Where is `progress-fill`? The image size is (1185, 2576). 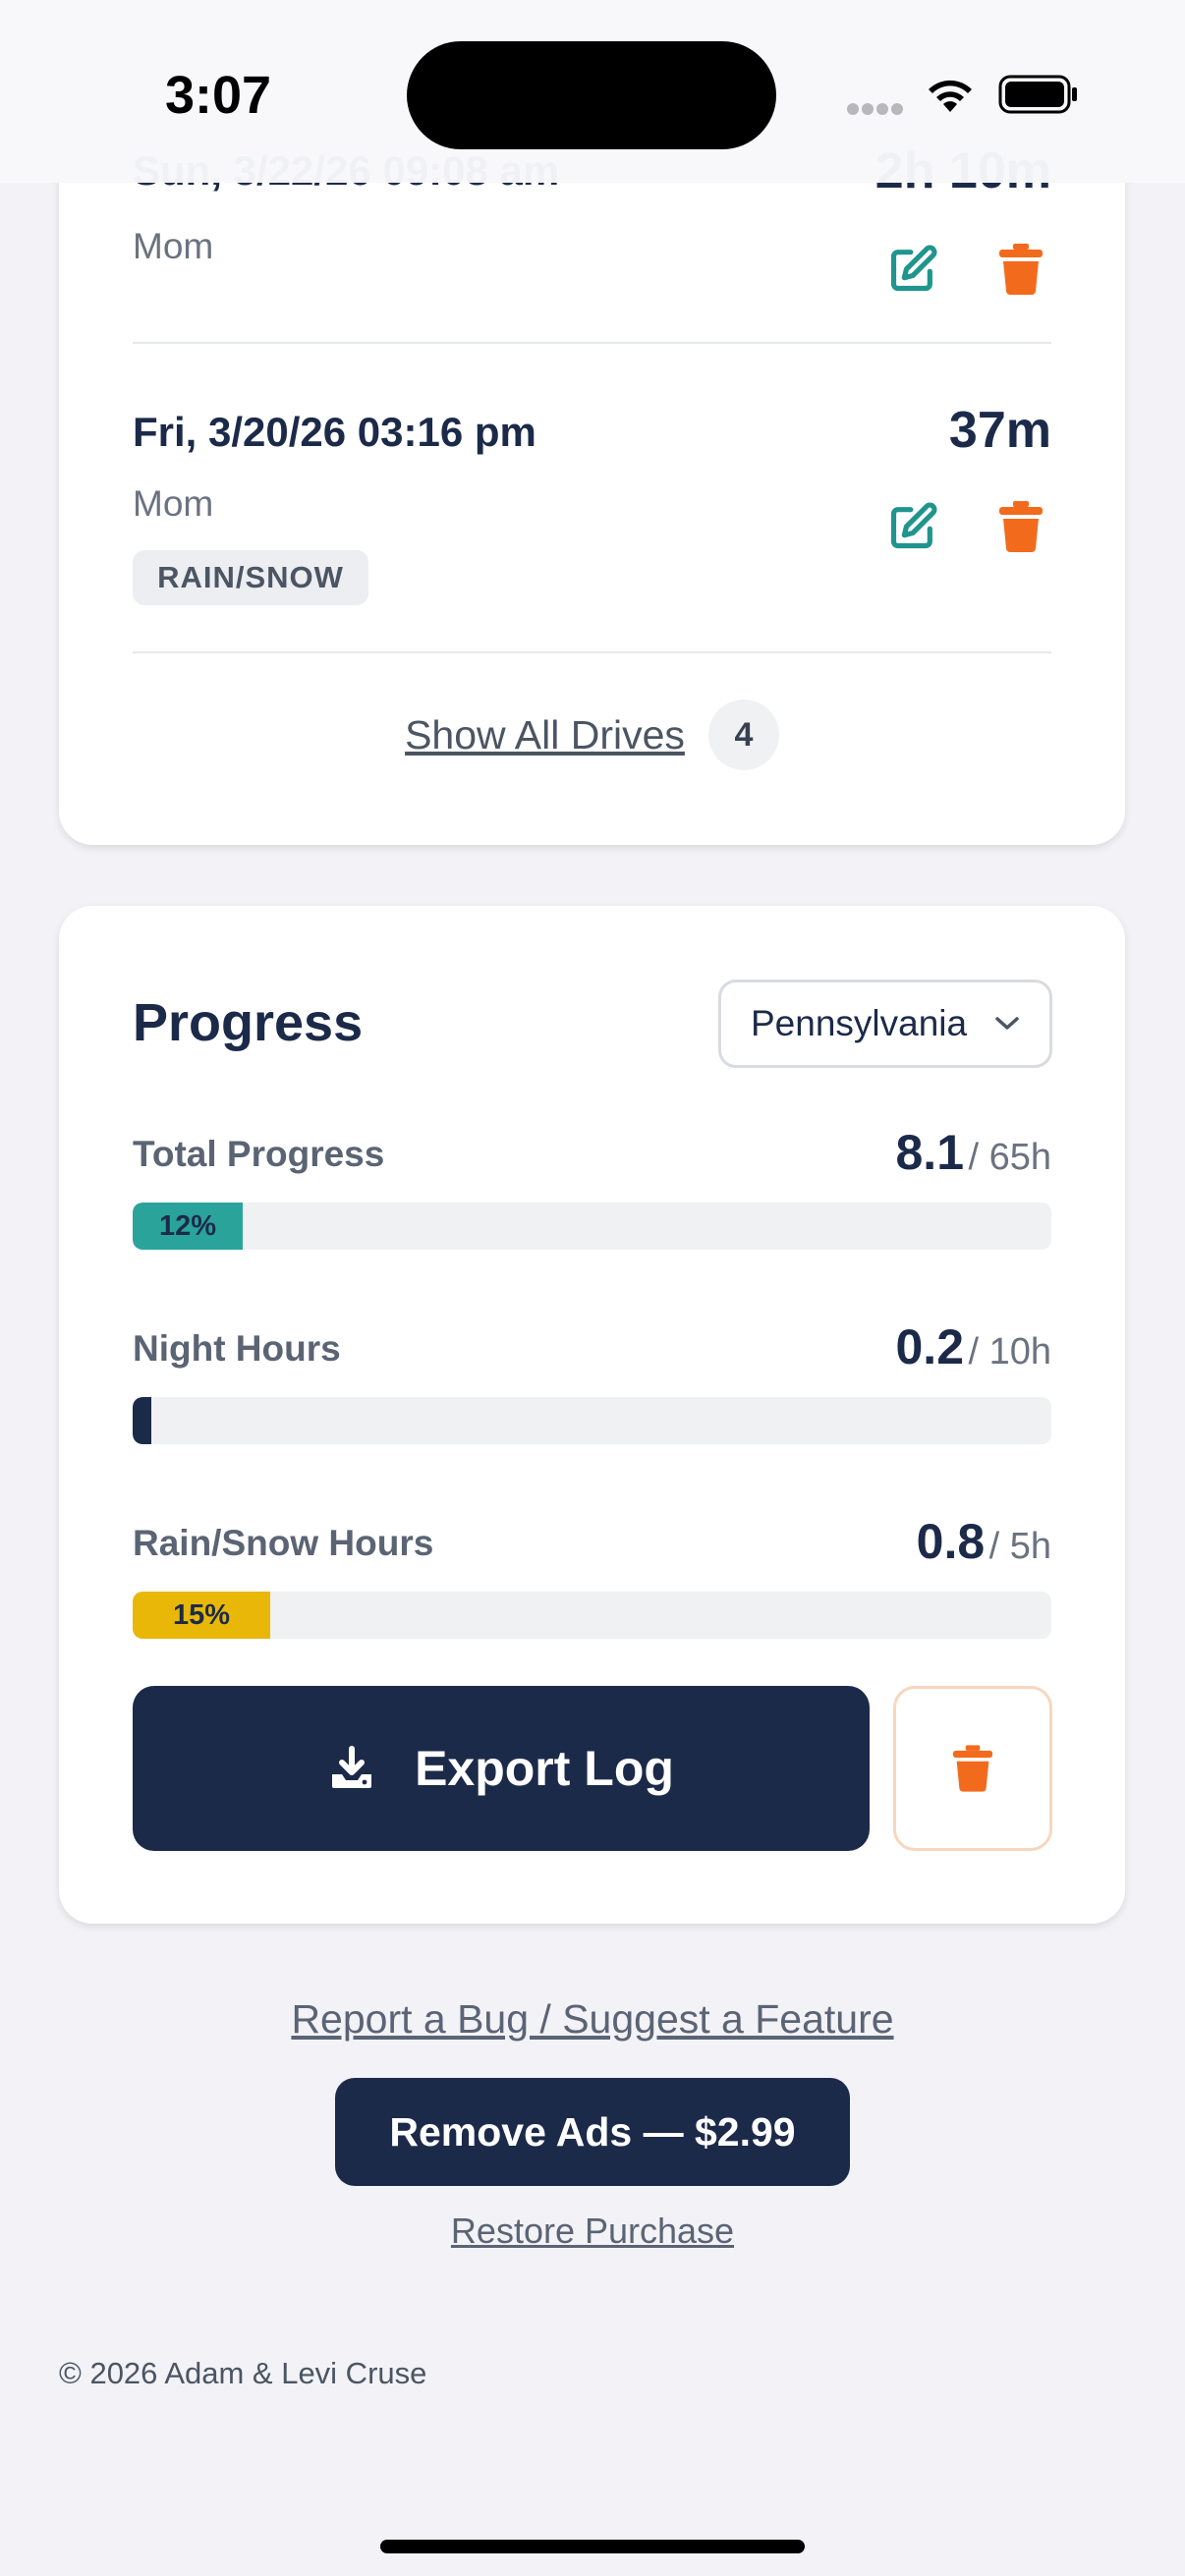
progress-fill is located at coordinates (142, 1420).